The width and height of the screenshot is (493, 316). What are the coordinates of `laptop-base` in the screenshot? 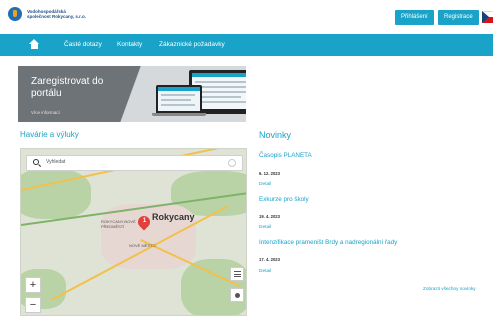 It's located at (179, 114).